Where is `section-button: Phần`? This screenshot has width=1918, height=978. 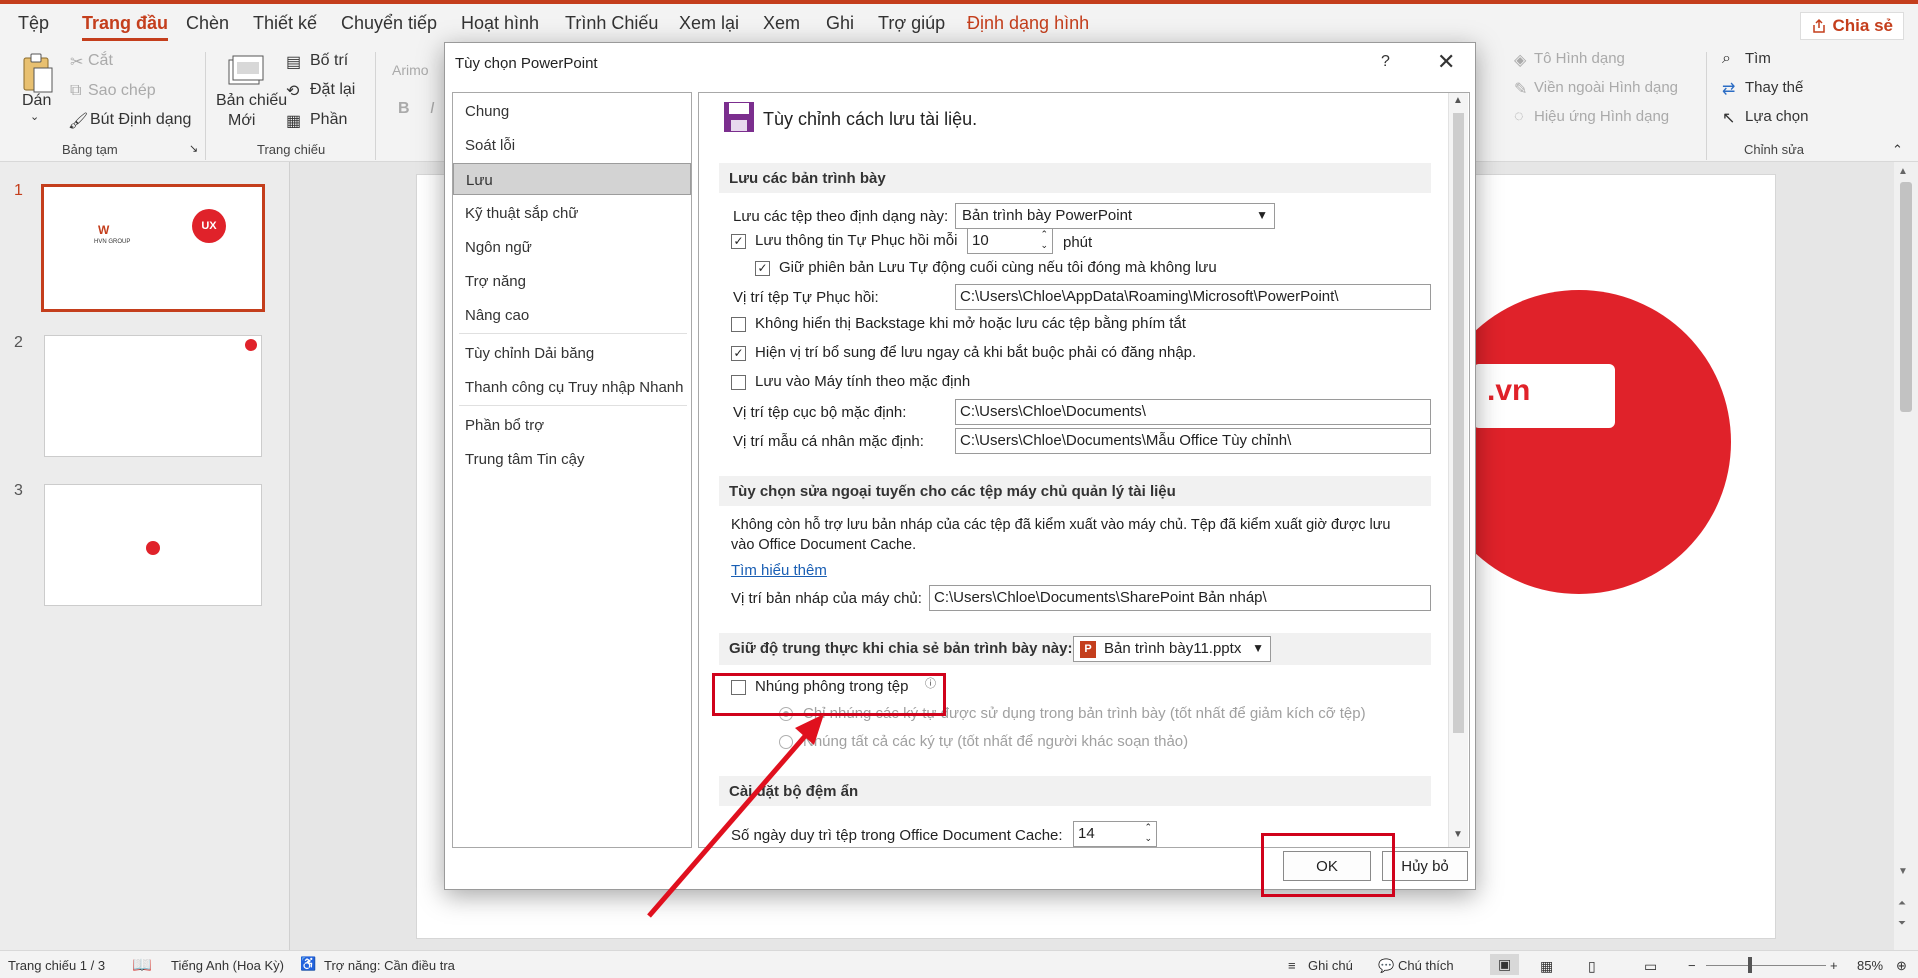 section-button: Phần is located at coordinates (328, 120).